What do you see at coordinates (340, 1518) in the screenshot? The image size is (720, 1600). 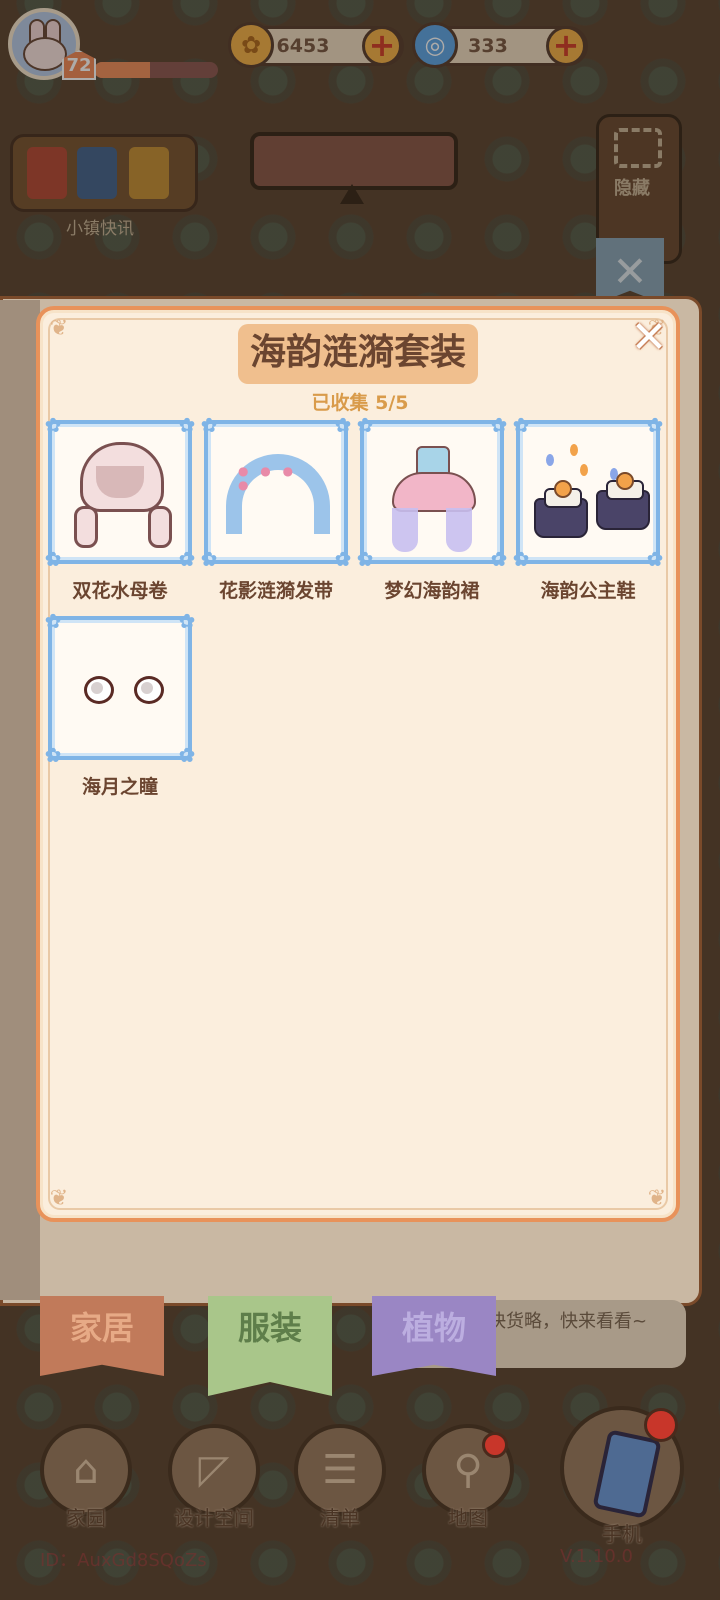 I see `nav-label-list: 清单` at bounding box center [340, 1518].